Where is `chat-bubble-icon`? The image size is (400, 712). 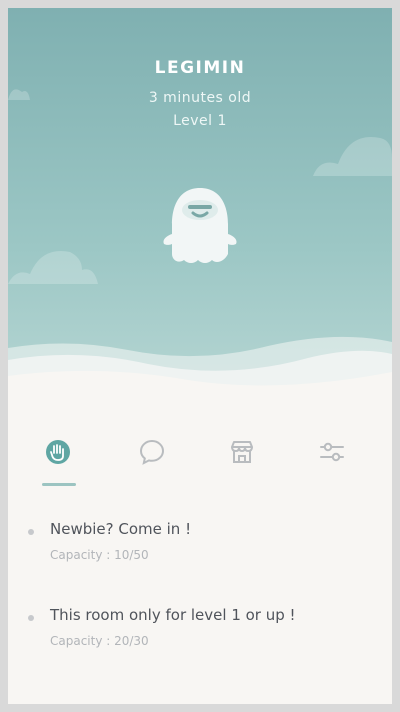 chat-bubble-icon is located at coordinates (152, 452).